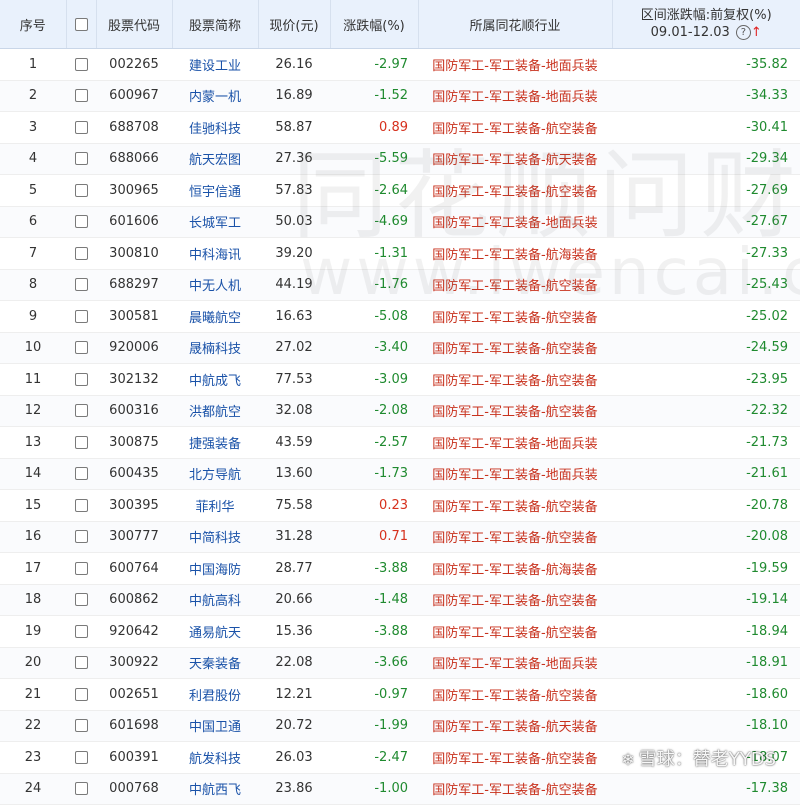 This screenshot has width=800, height=805. I want to click on table-row: 15 300395 菲利华 75.58 0.23 国防军工-军工装备-航空装备 -20.78, so click(400, 505).